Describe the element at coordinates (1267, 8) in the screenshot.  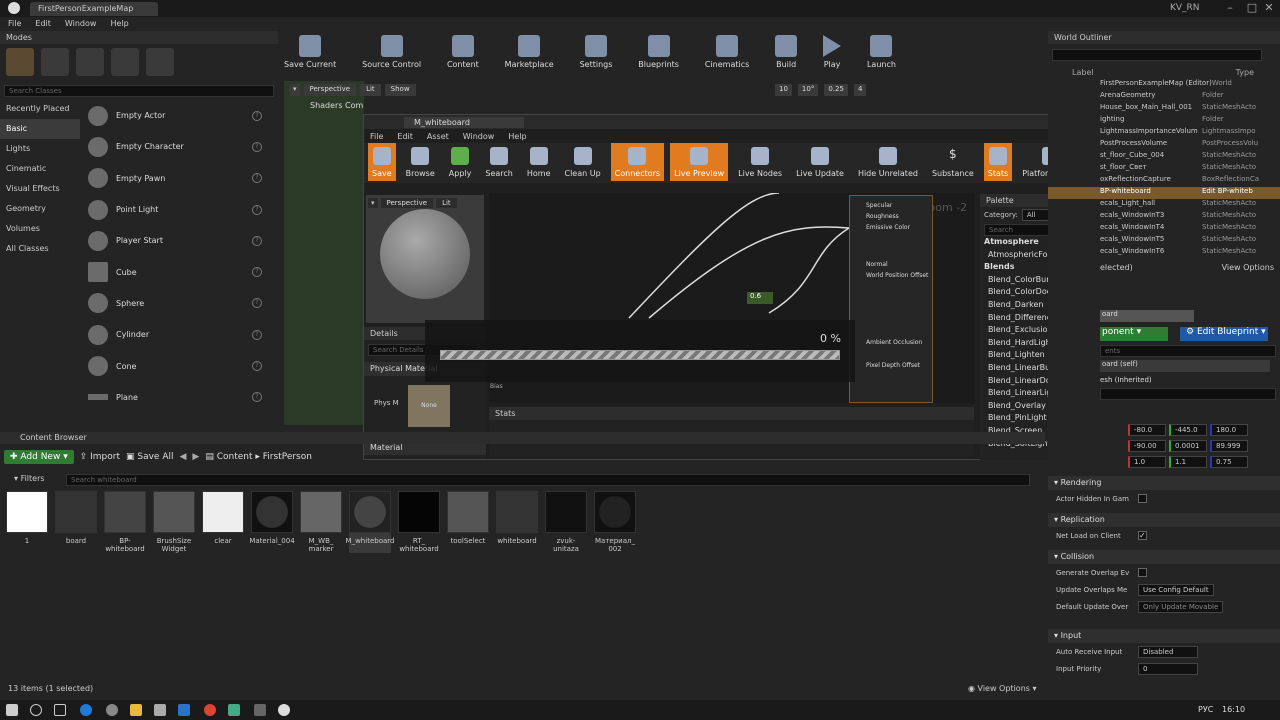
I see `close-button: ✕` at that location.